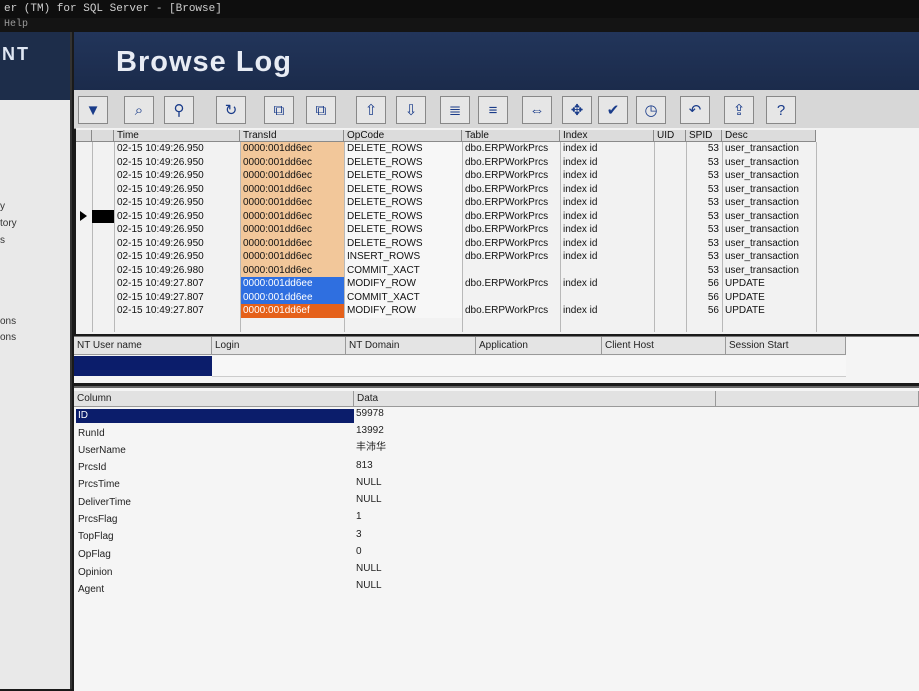 This screenshot has width=919, height=691. Describe the element at coordinates (215, 573) in the screenshot. I see `detail-column-name: Opinion` at that location.